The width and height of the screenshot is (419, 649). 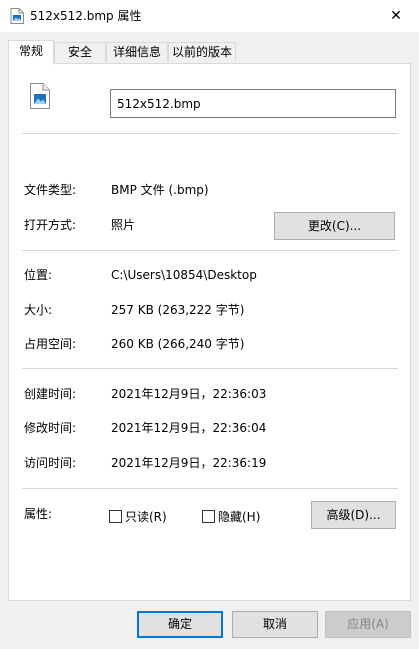 I want to click on created-value: 2021年12月9日，22:36:03, so click(x=189, y=394).